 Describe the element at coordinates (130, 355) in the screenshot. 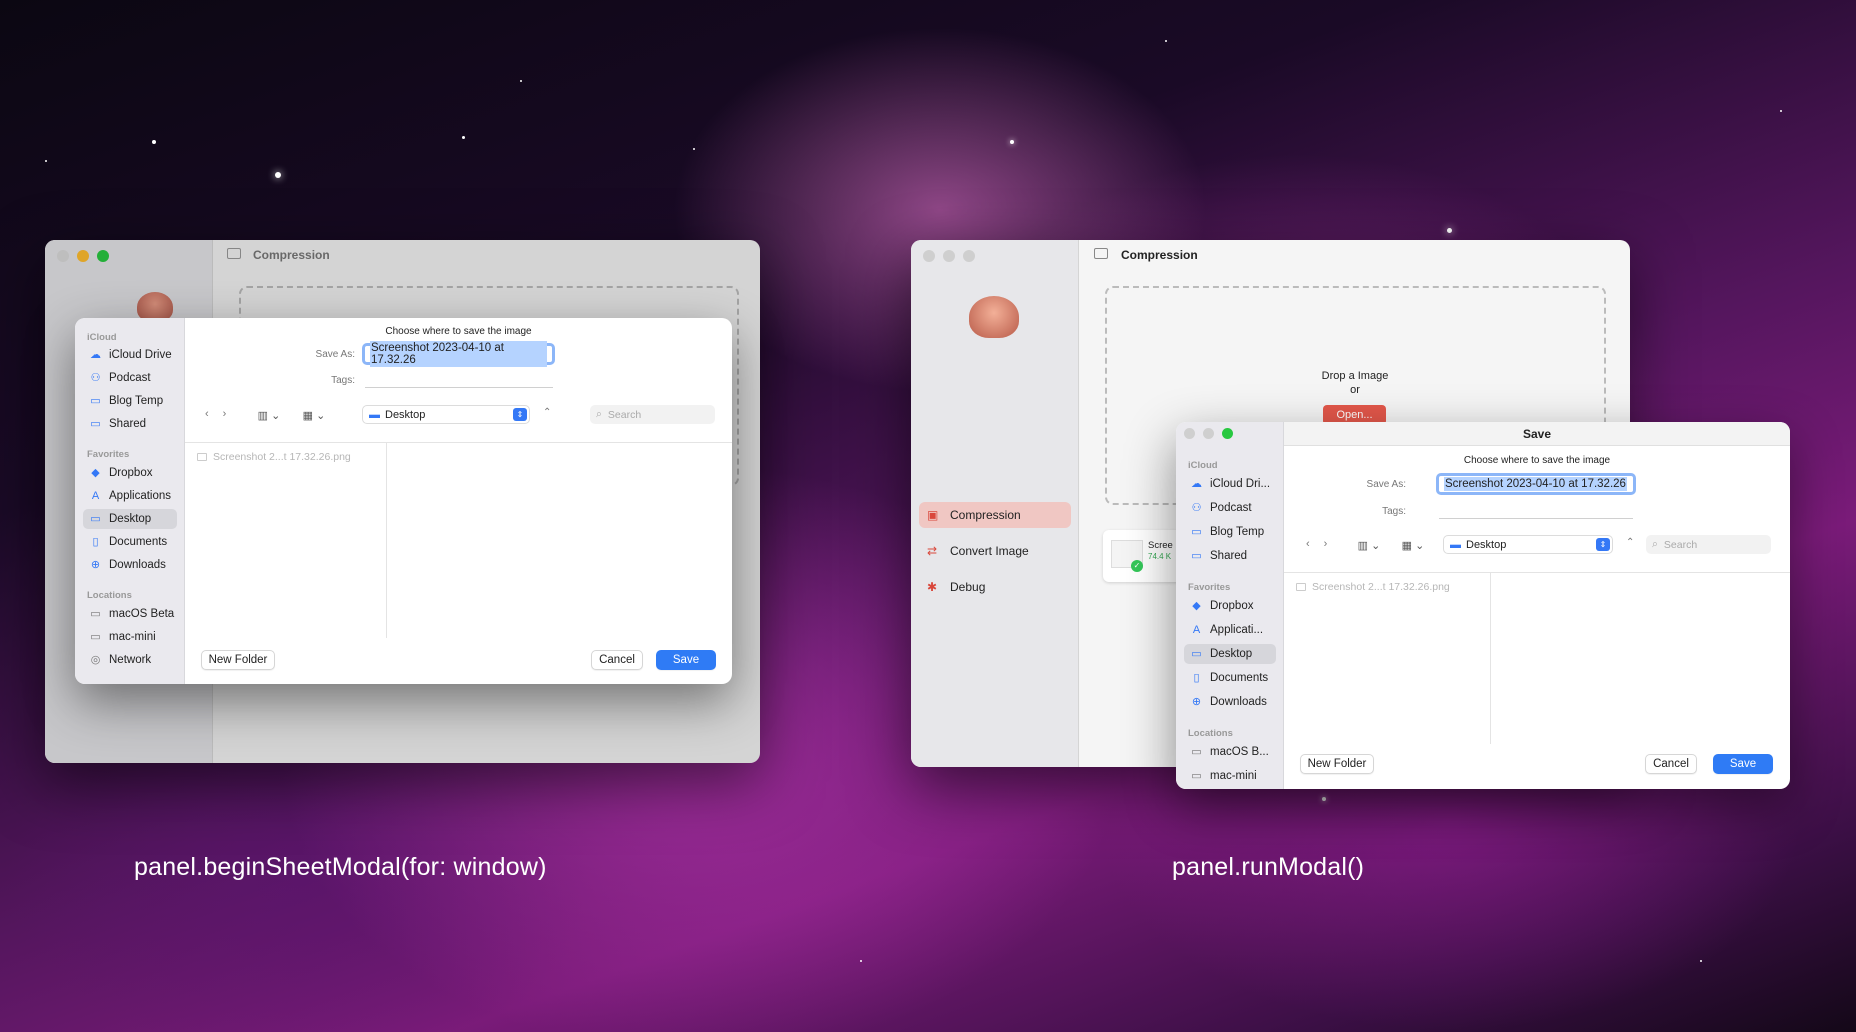

I see `sidebar-item-icloud-drive: ☁ iCloud Drive` at that location.